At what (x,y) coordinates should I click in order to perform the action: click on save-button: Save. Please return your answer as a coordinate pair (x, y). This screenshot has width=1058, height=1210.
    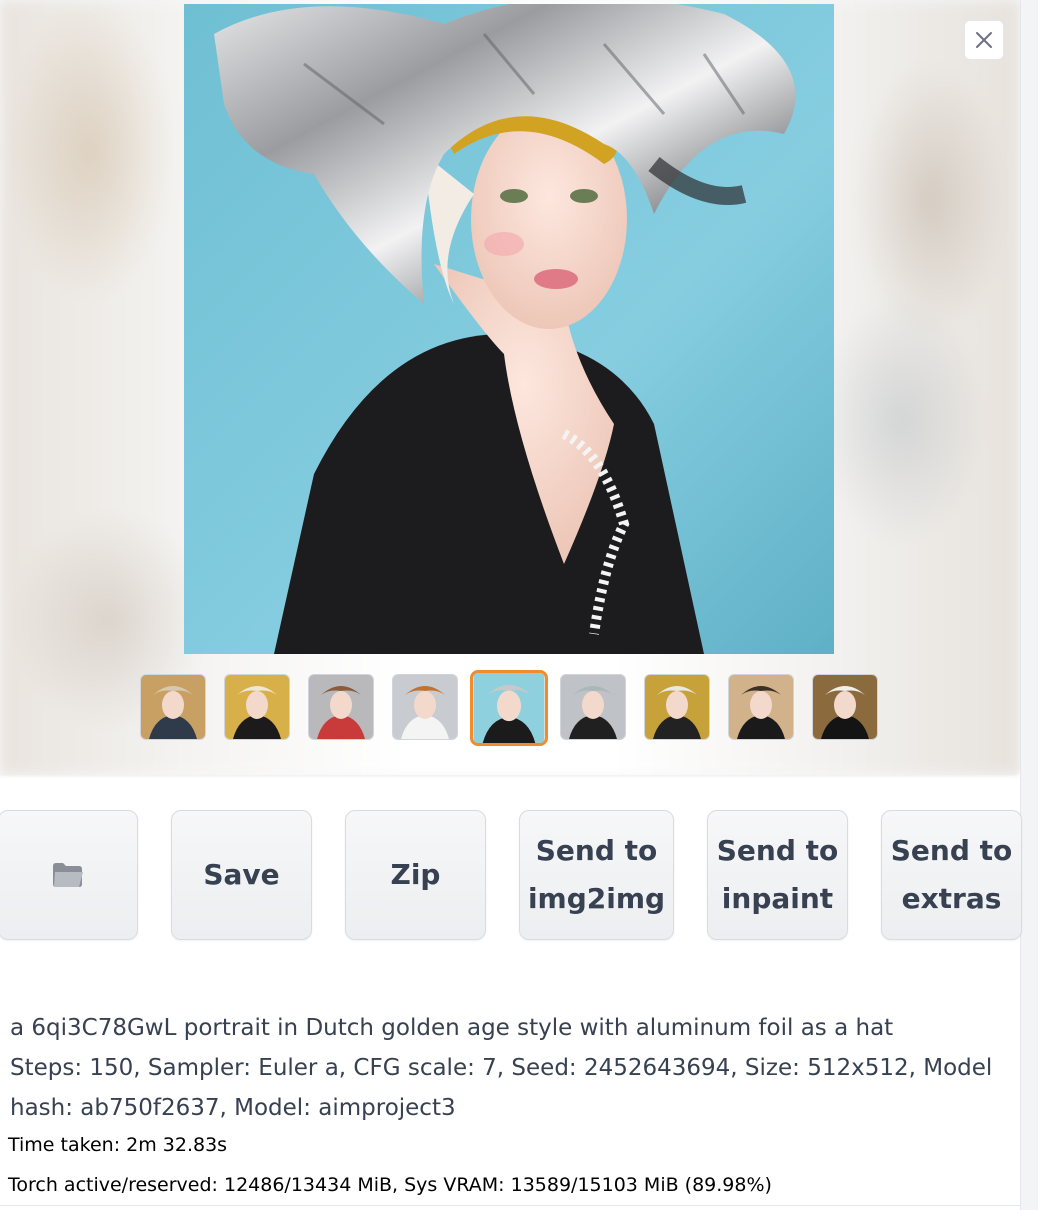
    Looking at the image, I should click on (241, 875).